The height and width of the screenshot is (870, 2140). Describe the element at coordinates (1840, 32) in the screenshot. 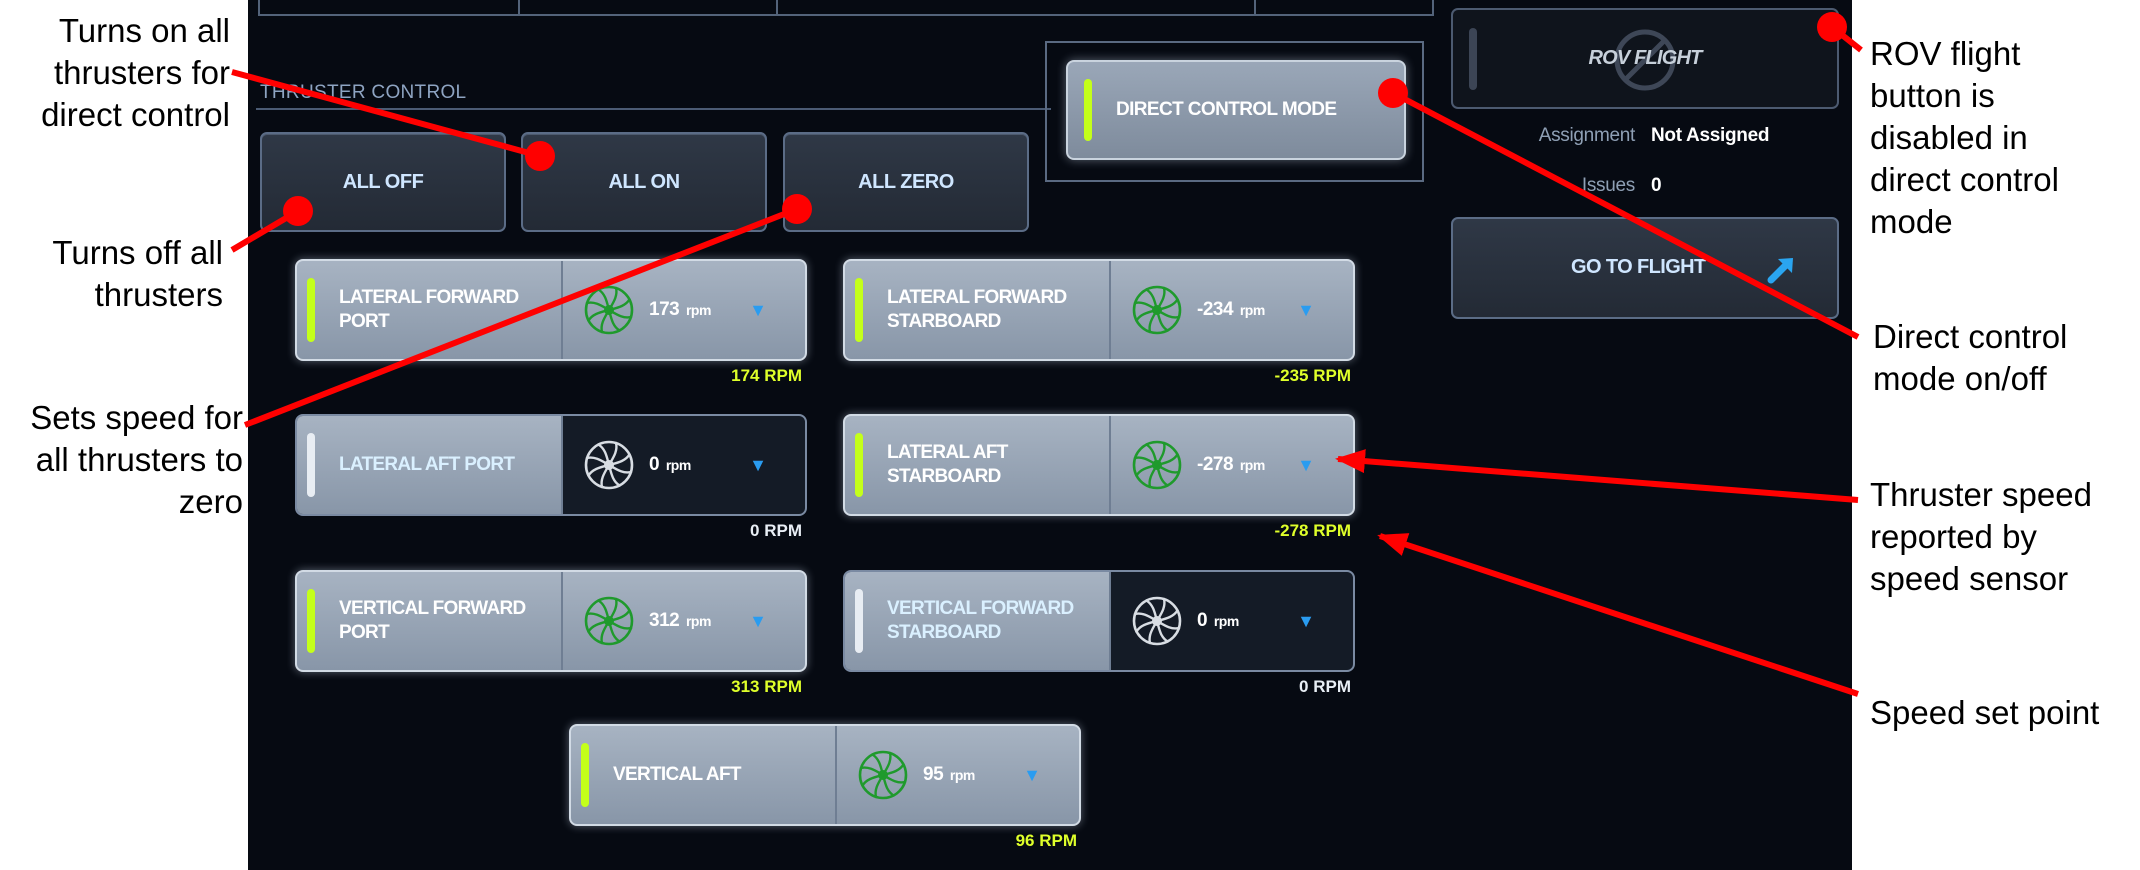

I see `arrow-rov-flight` at that location.